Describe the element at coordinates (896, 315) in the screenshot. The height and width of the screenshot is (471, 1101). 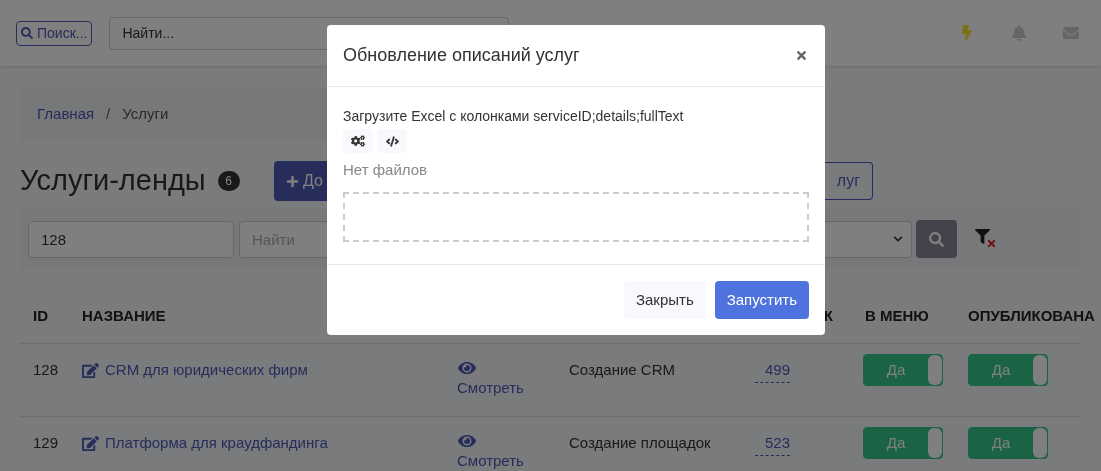
I see `column-header: В МЕНЮ` at that location.